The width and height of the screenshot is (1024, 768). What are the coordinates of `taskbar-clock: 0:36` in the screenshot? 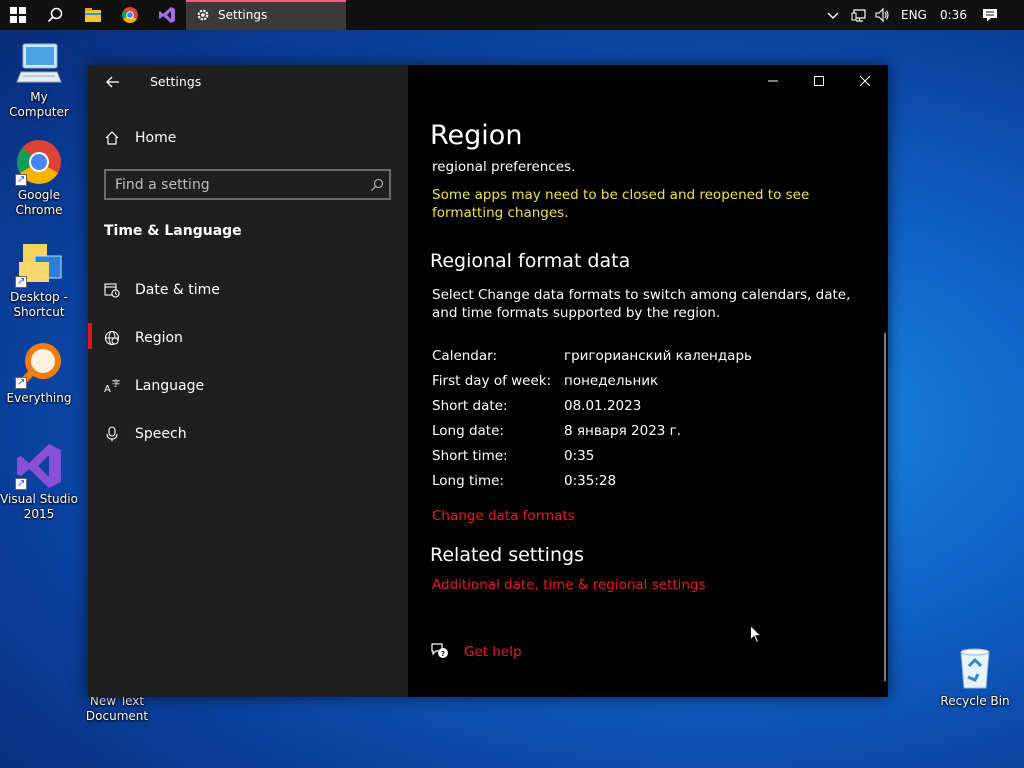 It's located at (953, 15).